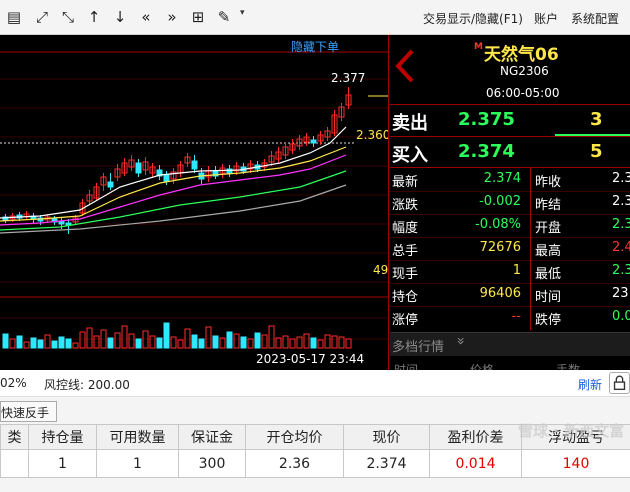  What do you see at coordinates (405, 66) in the screenshot?
I see `back-arrow-icon` at bounding box center [405, 66].